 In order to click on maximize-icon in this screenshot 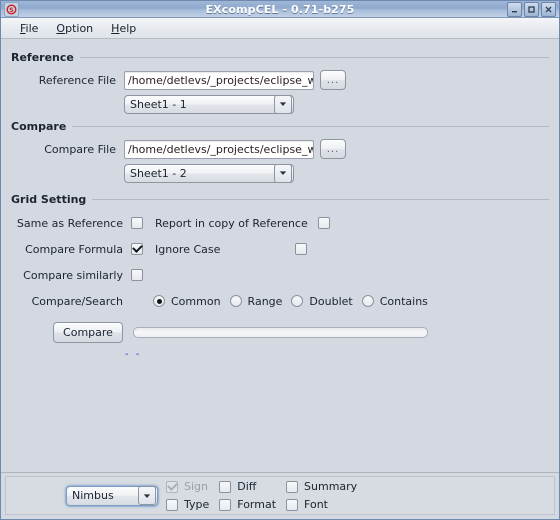, I will do `click(531, 9)`.